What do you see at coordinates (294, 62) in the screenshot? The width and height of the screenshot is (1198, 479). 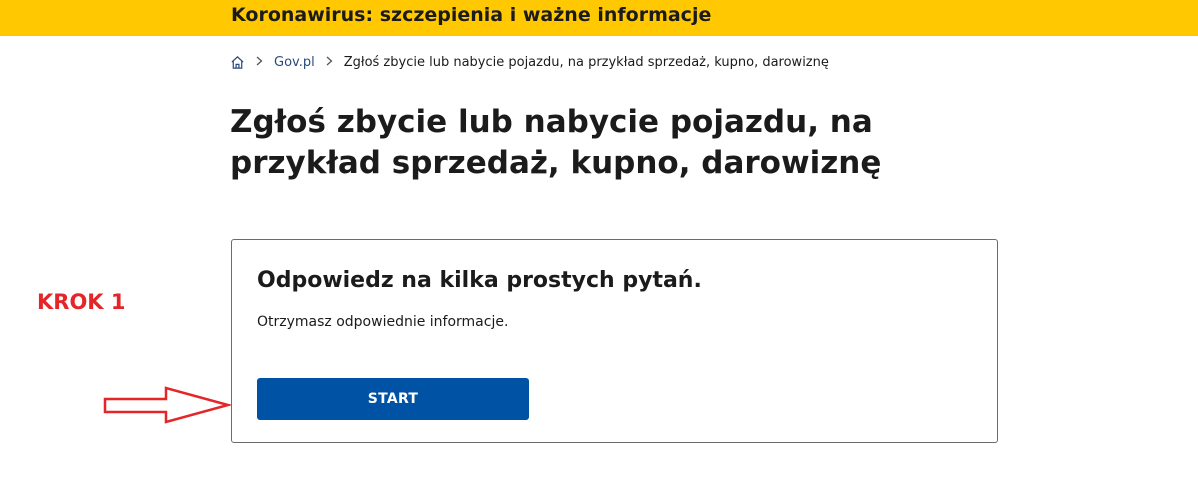 I see `breadcrumb-link-gov: Gov.pl` at bounding box center [294, 62].